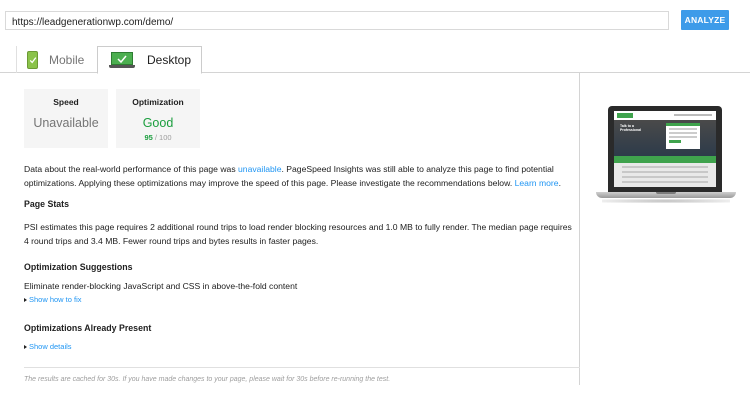 This screenshot has width=750, height=405. I want to click on optimization-score-number: 95, so click(148, 137).